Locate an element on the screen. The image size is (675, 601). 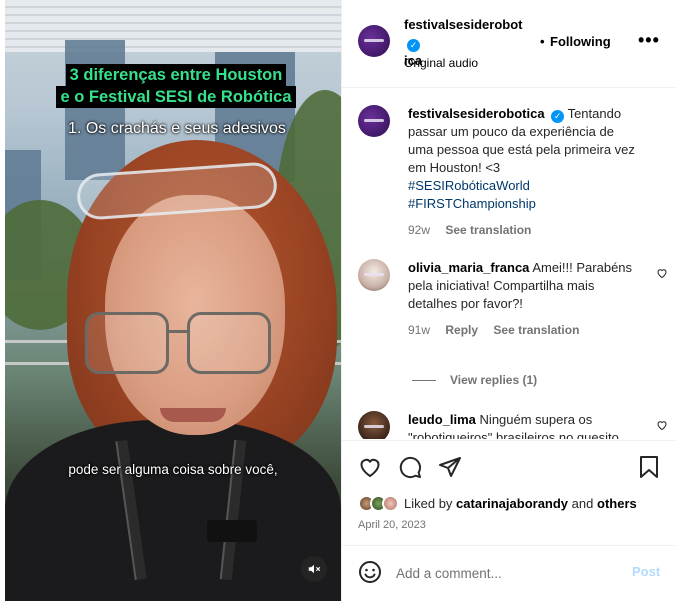
post-date: April 20, 2023 is located at coordinates (392, 525).